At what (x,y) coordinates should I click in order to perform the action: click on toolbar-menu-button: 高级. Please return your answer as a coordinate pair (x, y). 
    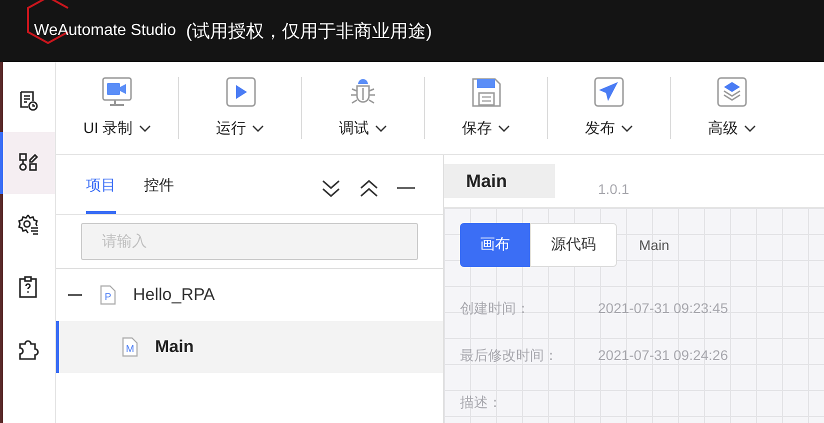
    Looking at the image, I should click on (732, 129).